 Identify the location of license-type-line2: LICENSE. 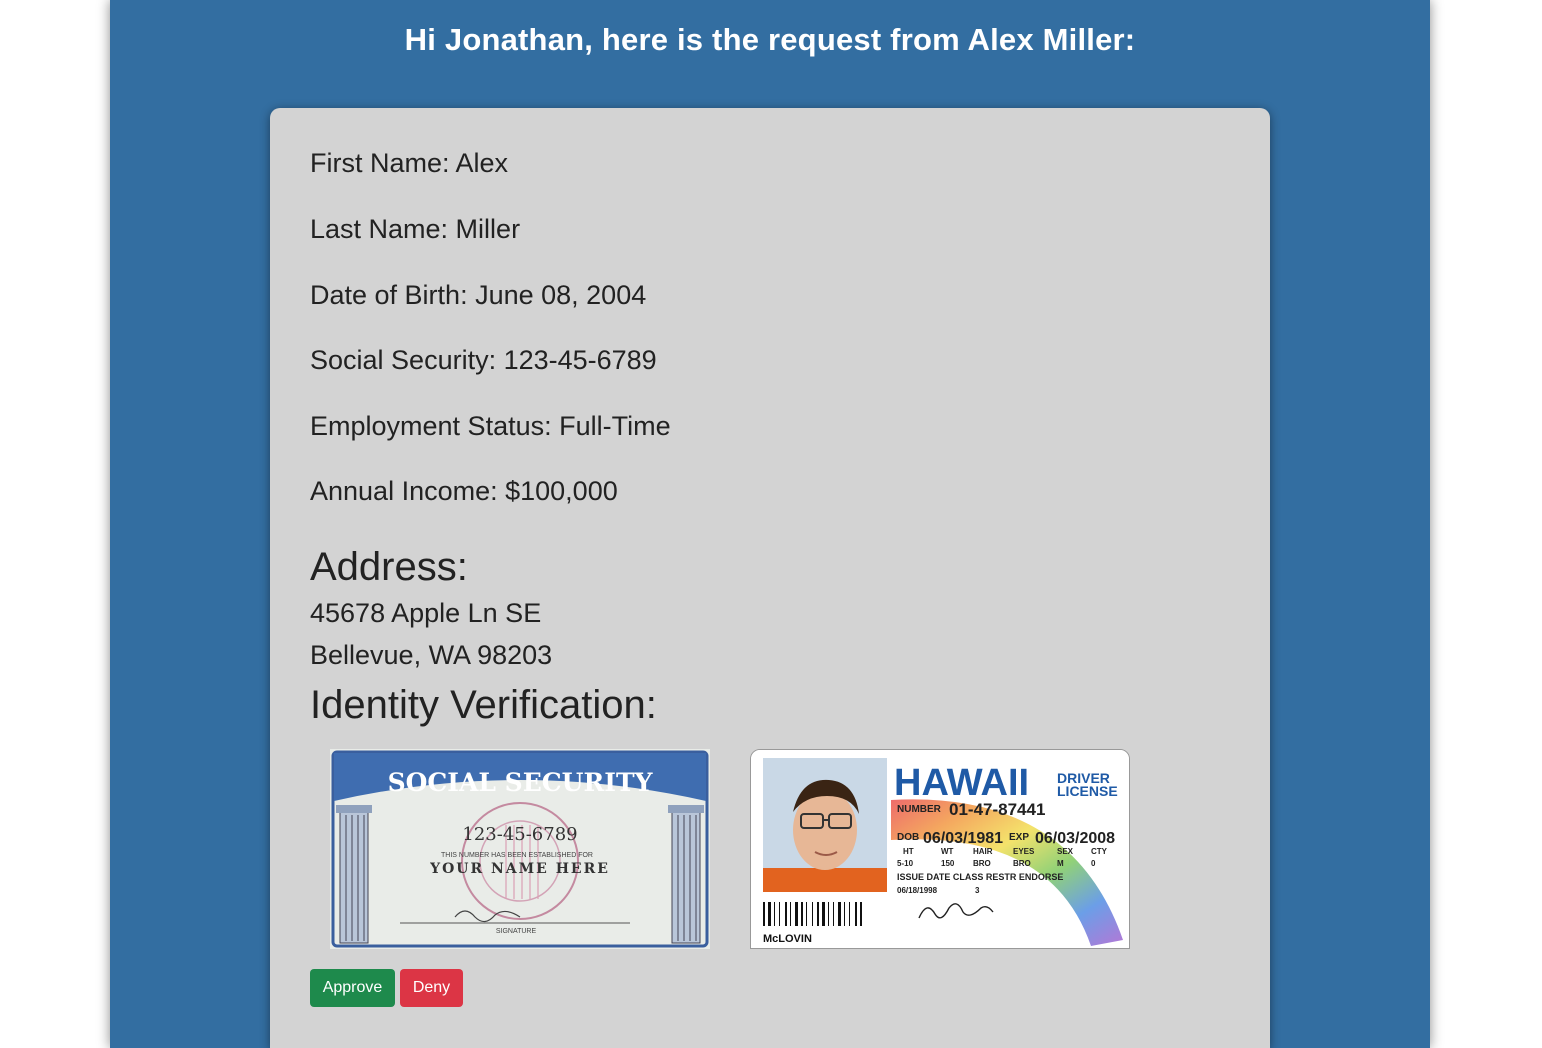
(1087, 791).